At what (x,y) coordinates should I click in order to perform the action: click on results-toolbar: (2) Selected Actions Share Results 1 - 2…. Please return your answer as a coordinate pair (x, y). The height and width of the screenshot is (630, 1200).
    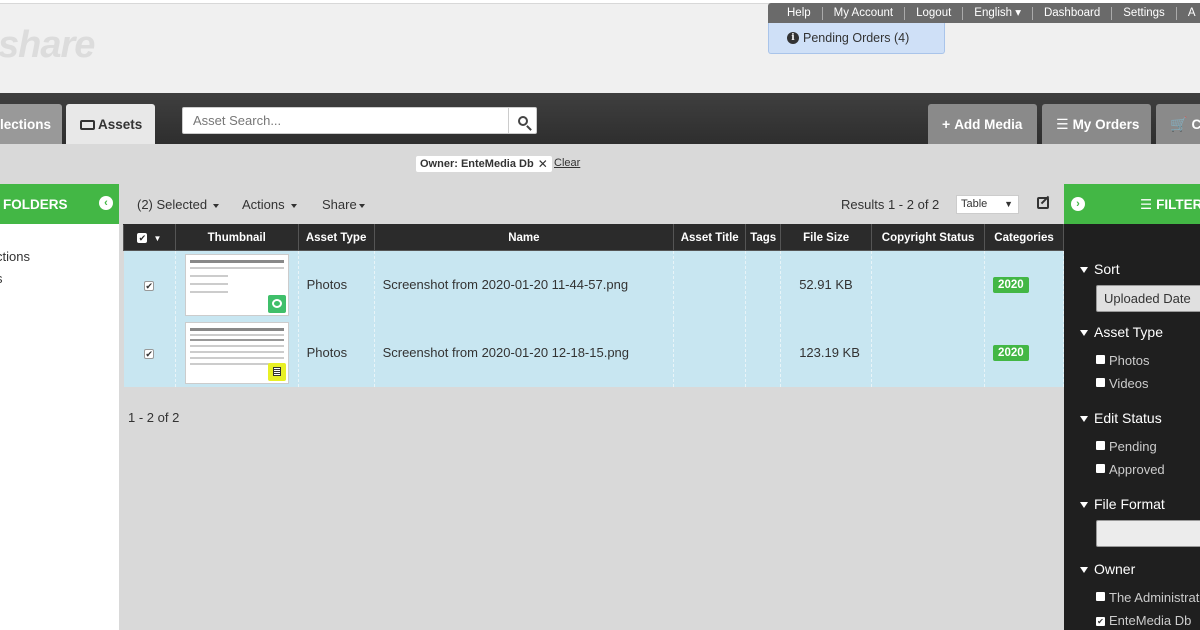
    Looking at the image, I should click on (591, 204).